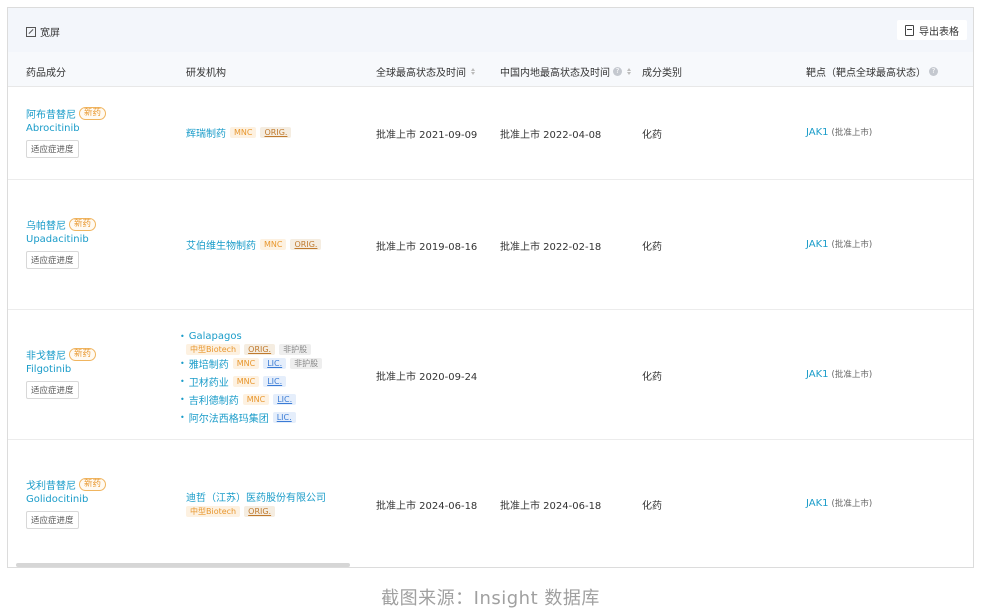  I want to click on global-status: 批准上市 2019-08-16, so click(427, 247).